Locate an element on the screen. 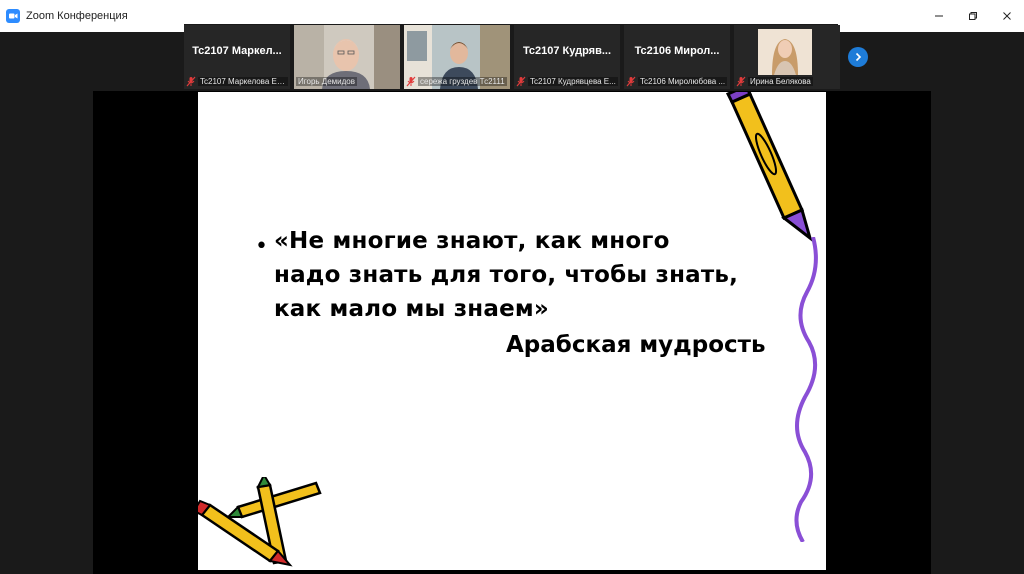 This screenshot has height=574, width=1024. zoom-logo-icon is located at coordinates (13, 16).